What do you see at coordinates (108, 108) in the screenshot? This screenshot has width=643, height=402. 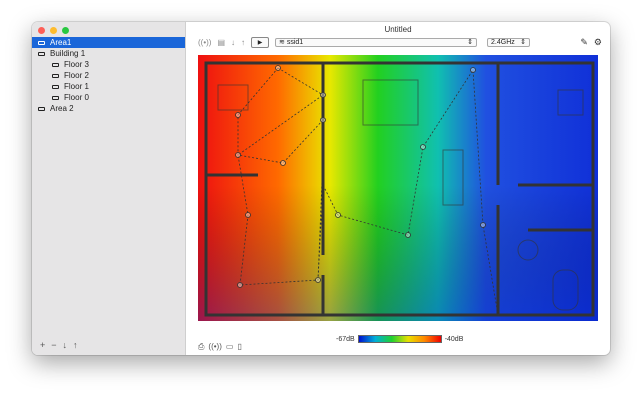 I see `tree-item-area-2: Area 2` at bounding box center [108, 108].